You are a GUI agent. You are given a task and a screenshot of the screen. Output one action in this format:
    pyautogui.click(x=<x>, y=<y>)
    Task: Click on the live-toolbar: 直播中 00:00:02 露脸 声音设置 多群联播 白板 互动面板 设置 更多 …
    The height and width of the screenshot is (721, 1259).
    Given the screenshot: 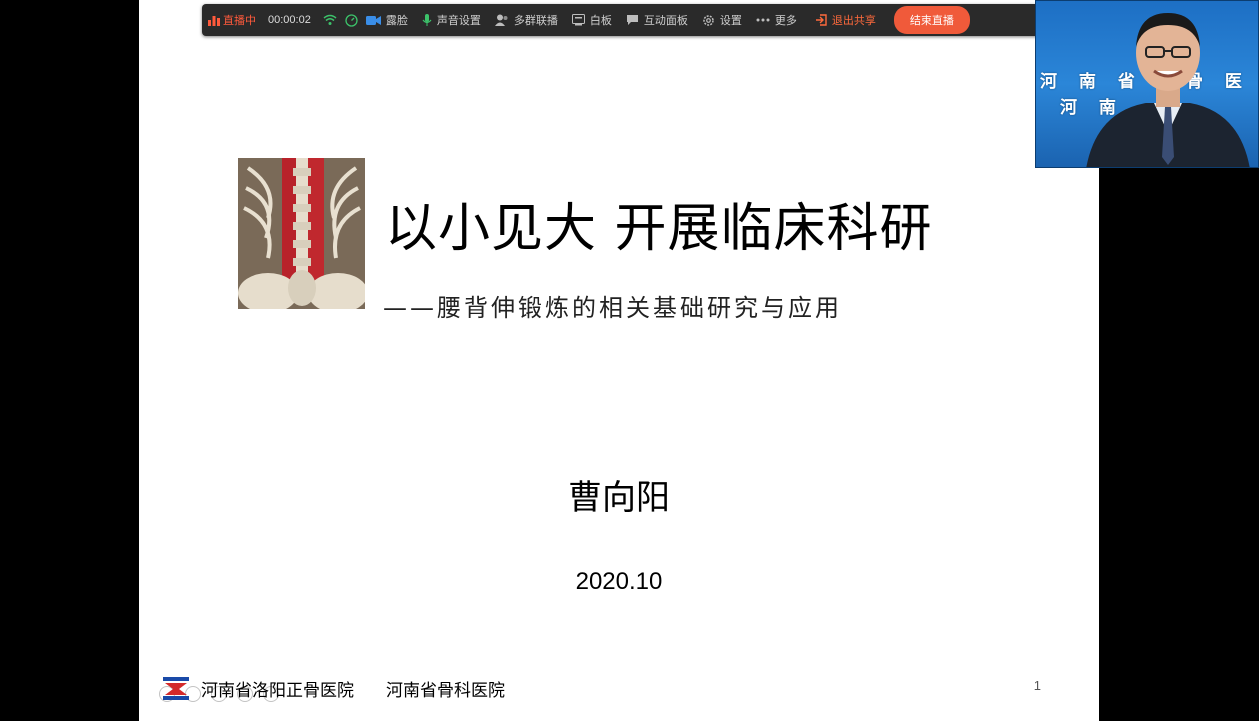 What is the action you would take?
    pyautogui.click(x=623, y=20)
    